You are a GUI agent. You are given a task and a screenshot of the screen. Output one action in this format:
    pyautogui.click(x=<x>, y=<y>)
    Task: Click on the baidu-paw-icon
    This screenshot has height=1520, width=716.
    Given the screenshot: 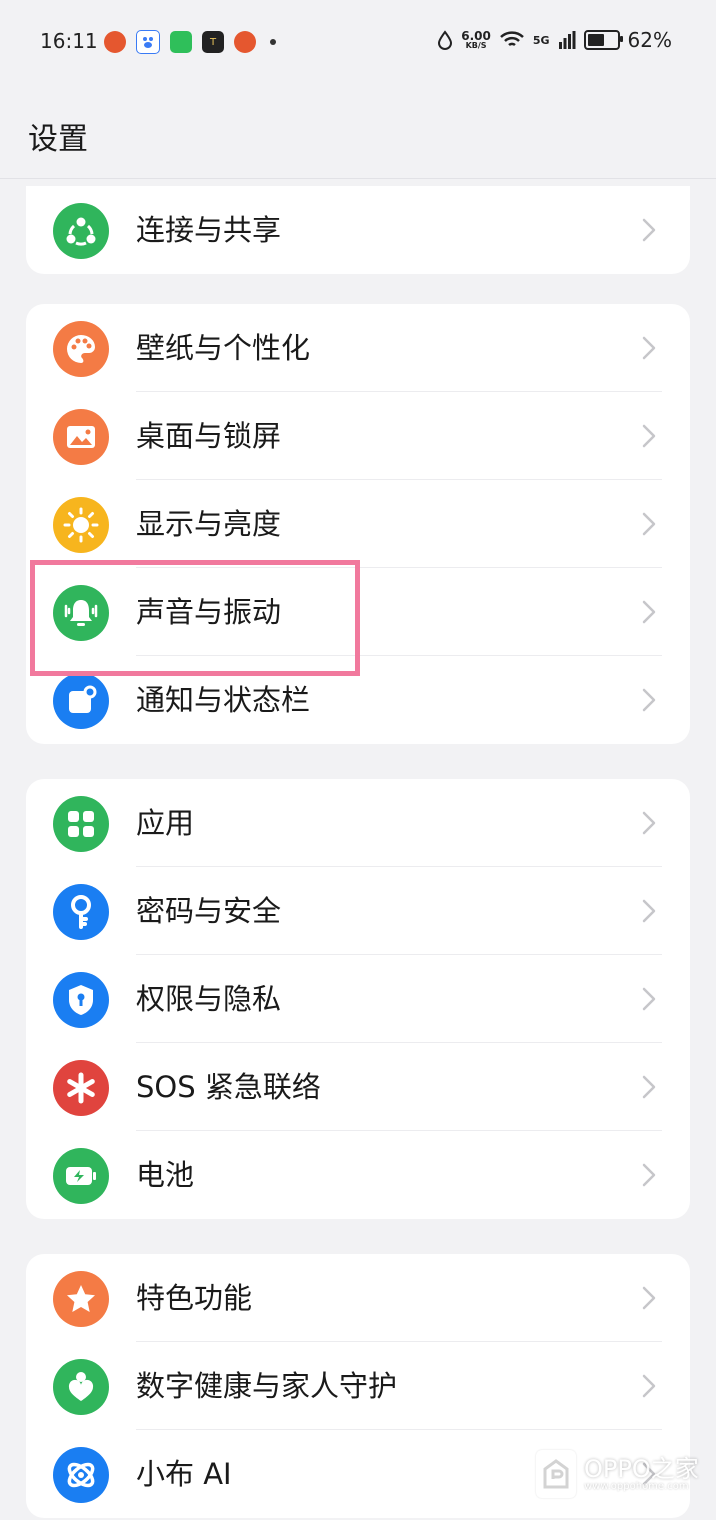 What is the action you would take?
    pyautogui.click(x=148, y=42)
    